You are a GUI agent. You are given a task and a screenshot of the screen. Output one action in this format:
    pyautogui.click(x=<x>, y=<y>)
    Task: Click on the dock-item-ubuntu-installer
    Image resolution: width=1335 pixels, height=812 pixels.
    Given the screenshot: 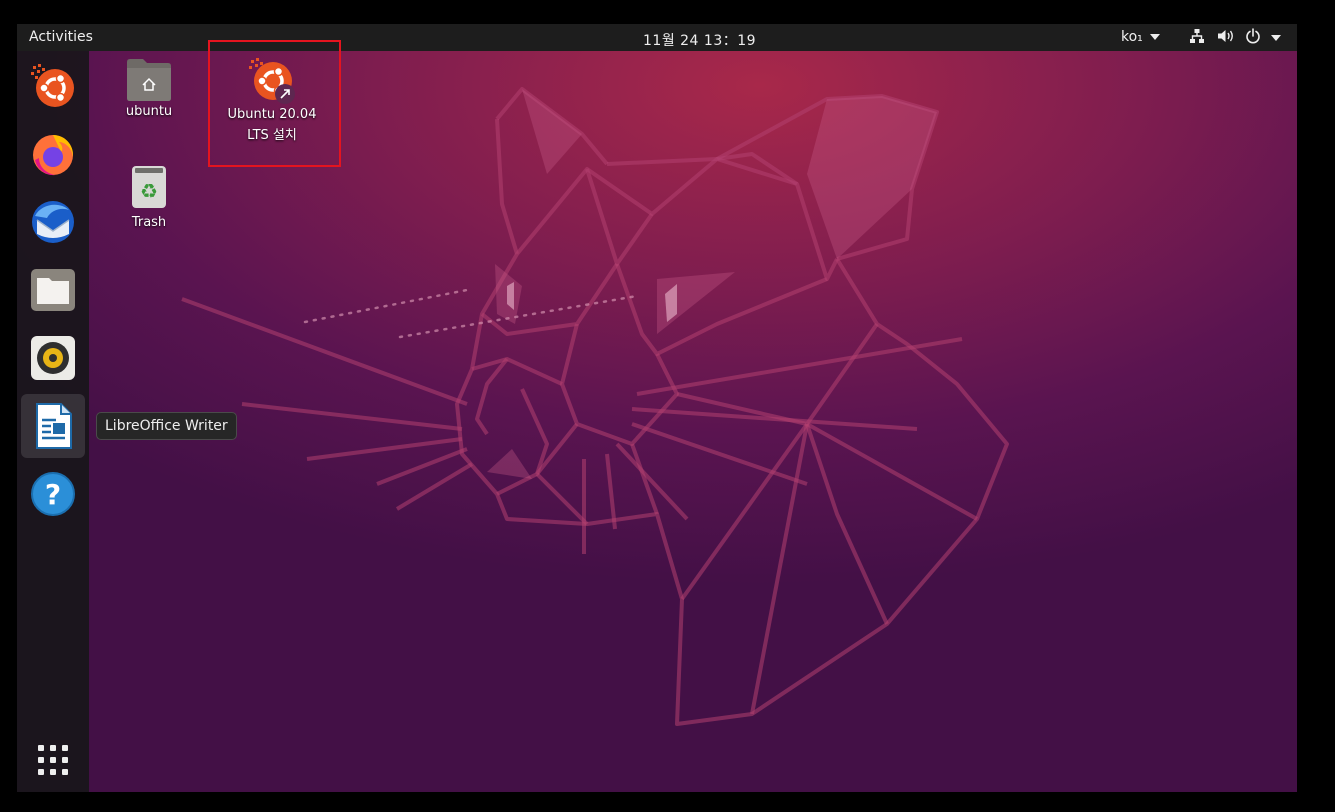 What is the action you would take?
    pyautogui.click(x=53, y=86)
    